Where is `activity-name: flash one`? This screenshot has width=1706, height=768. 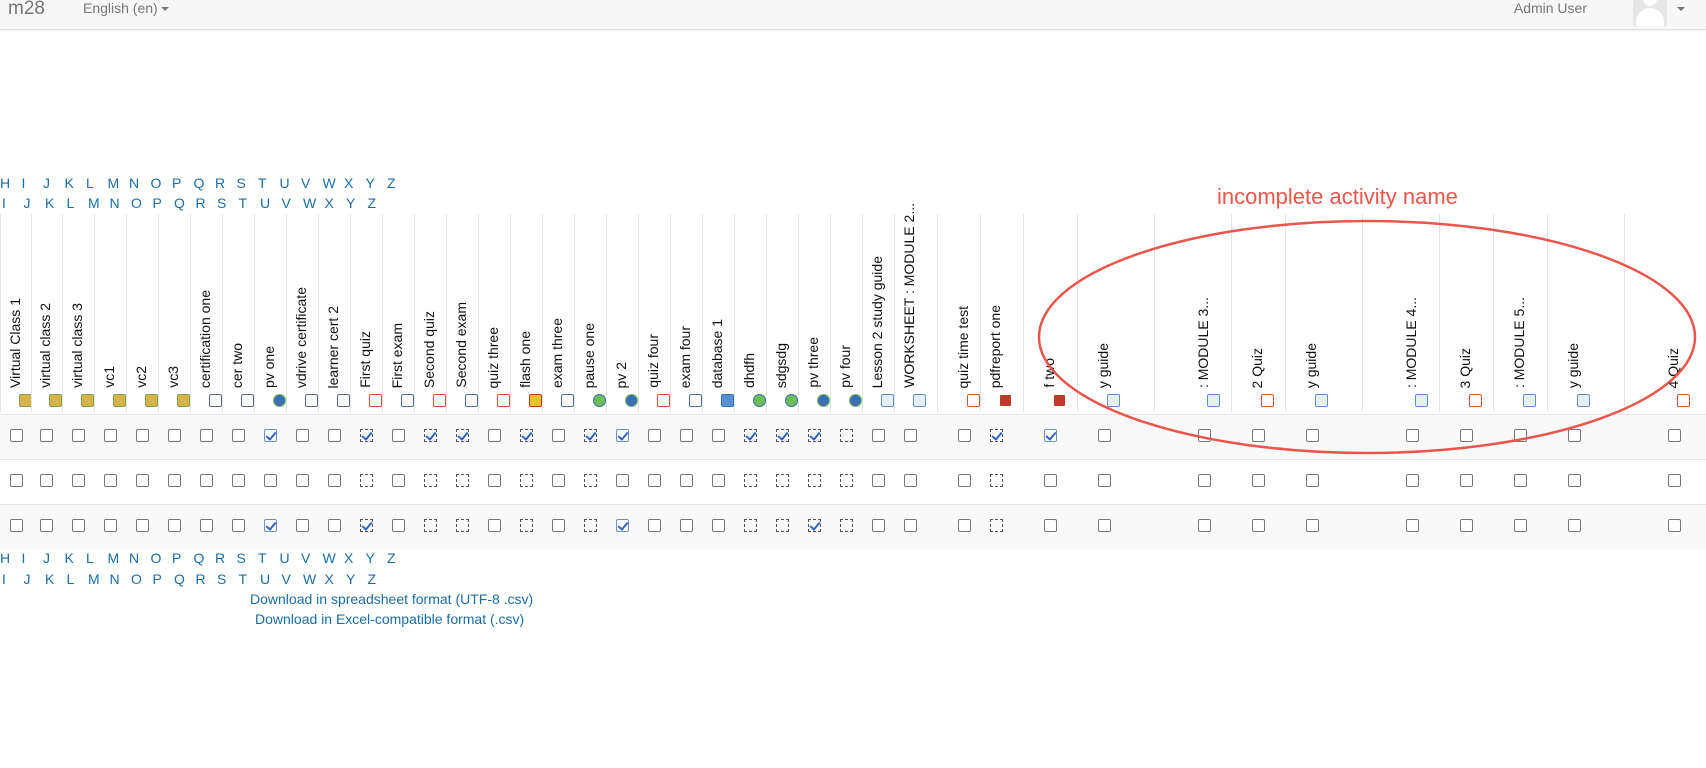
activity-name: flash one is located at coordinates (525, 359).